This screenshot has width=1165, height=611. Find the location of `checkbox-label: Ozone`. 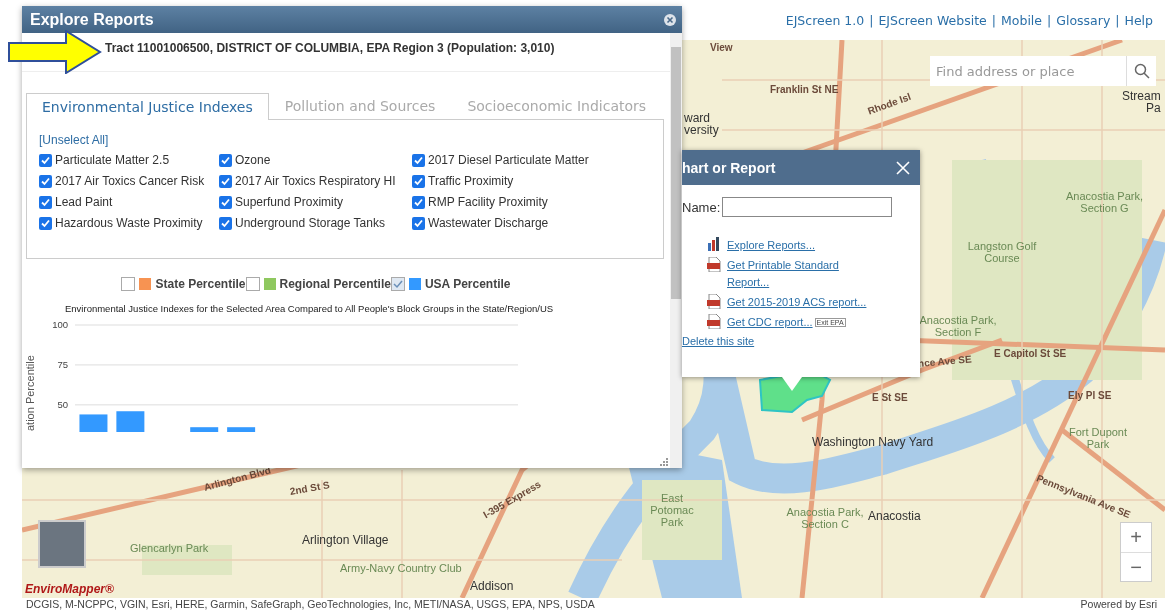

checkbox-label: Ozone is located at coordinates (253, 160).